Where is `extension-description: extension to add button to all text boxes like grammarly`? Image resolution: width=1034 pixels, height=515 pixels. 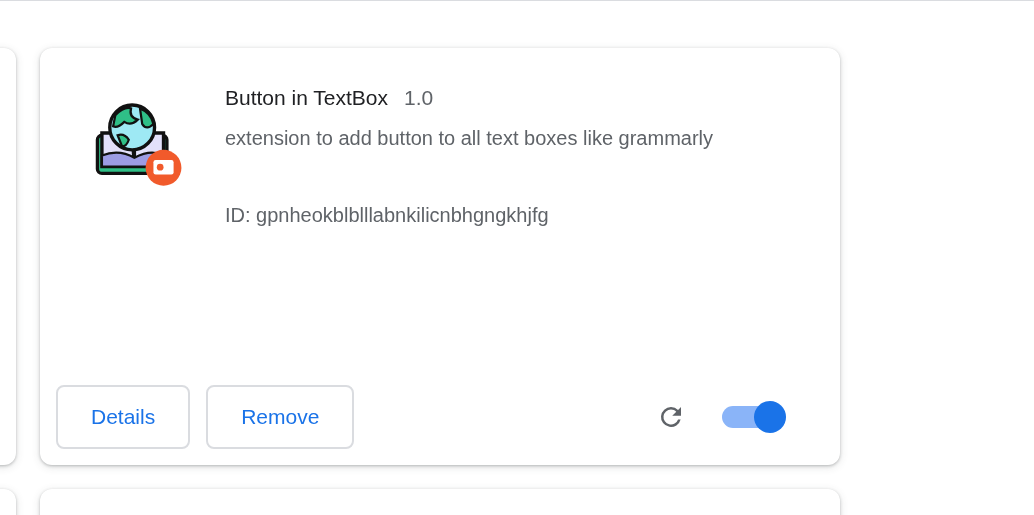
extension-description: extension to add button to all text boxes like grammarly is located at coordinates (470, 138).